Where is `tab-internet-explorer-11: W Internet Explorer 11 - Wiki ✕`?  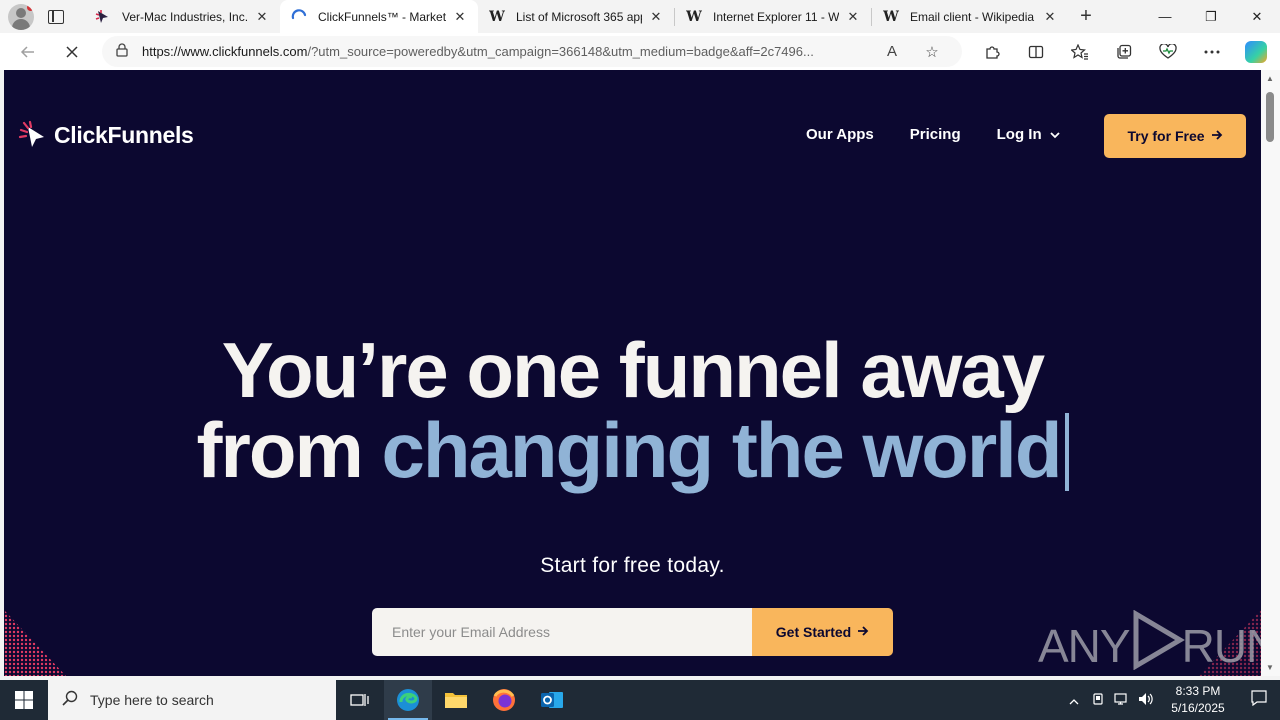 tab-internet-explorer-11: W Internet Explorer 11 - Wiki ✕ is located at coordinates (773, 16).